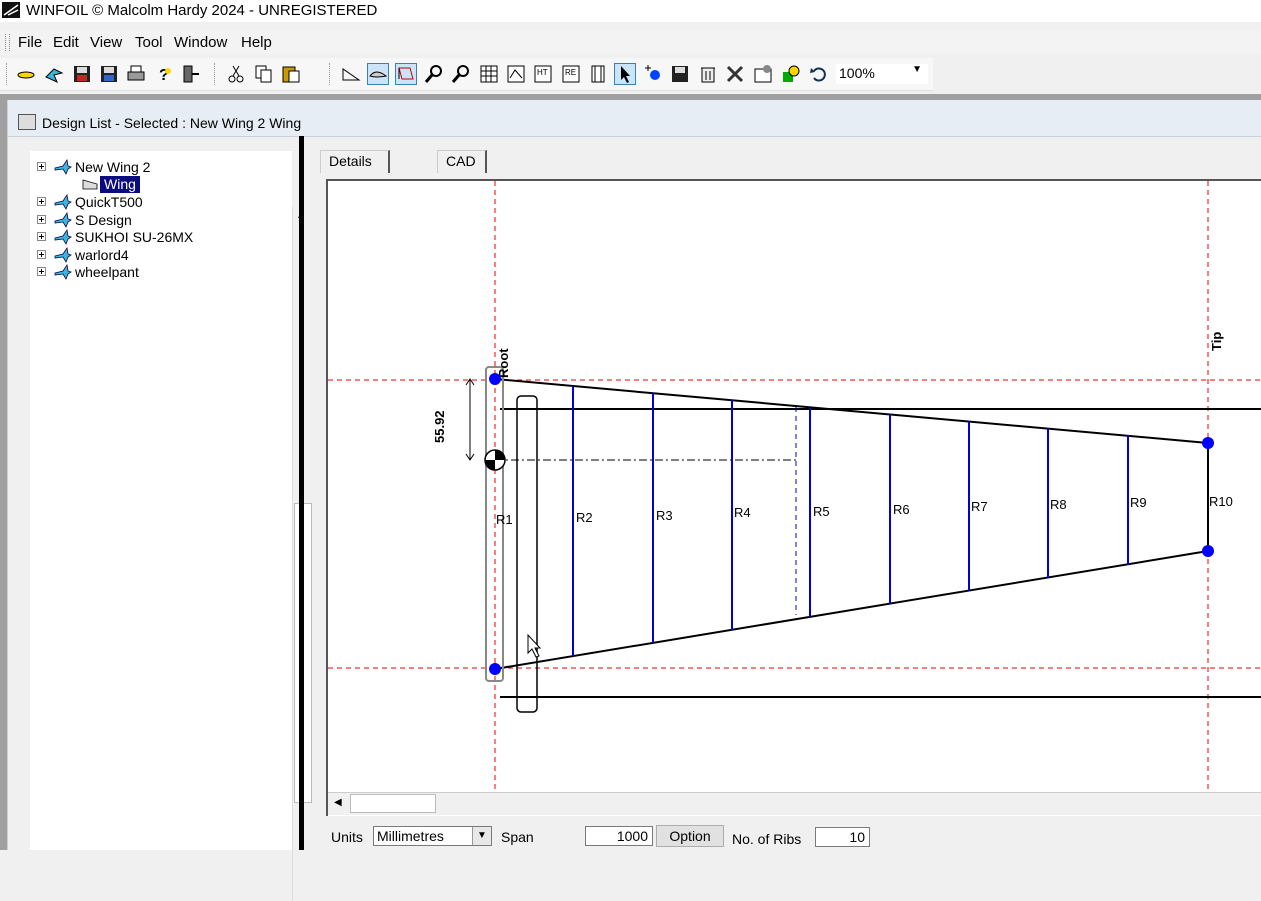  What do you see at coordinates (1208, 443) in the screenshot?
I see `control-point-tip-le` at bounding box center [1208, 443].